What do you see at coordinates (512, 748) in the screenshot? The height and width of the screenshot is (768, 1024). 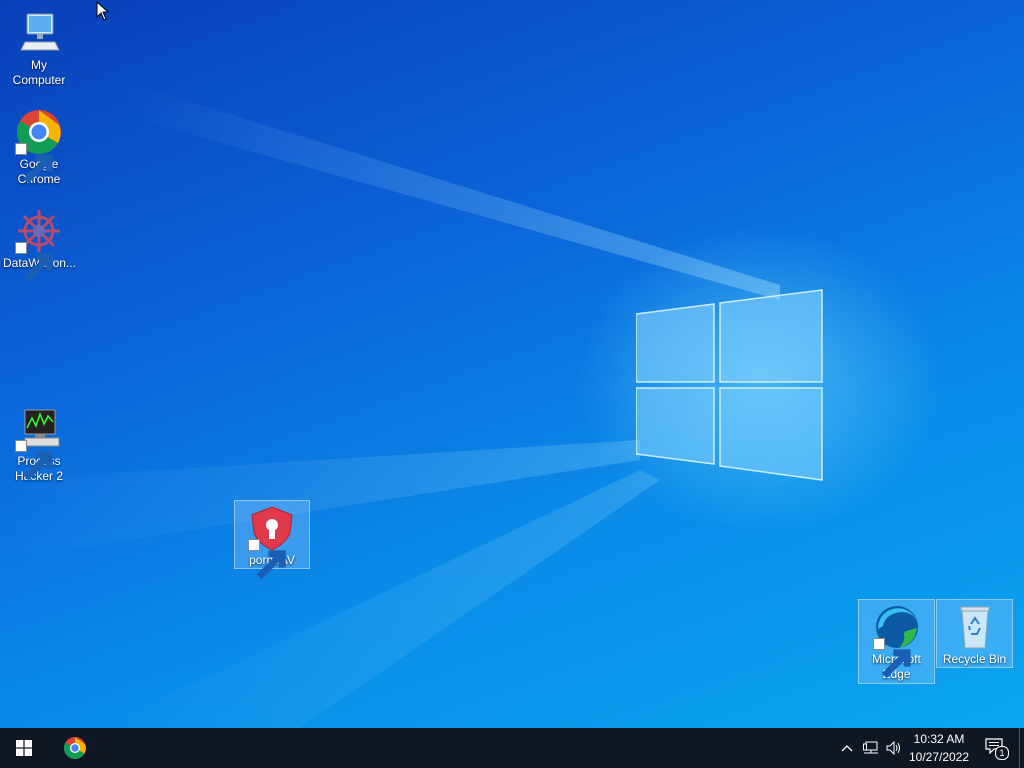 I see `taskbar: 10:32 AM 10/27/2022 1` at bounding box center [512, 748].